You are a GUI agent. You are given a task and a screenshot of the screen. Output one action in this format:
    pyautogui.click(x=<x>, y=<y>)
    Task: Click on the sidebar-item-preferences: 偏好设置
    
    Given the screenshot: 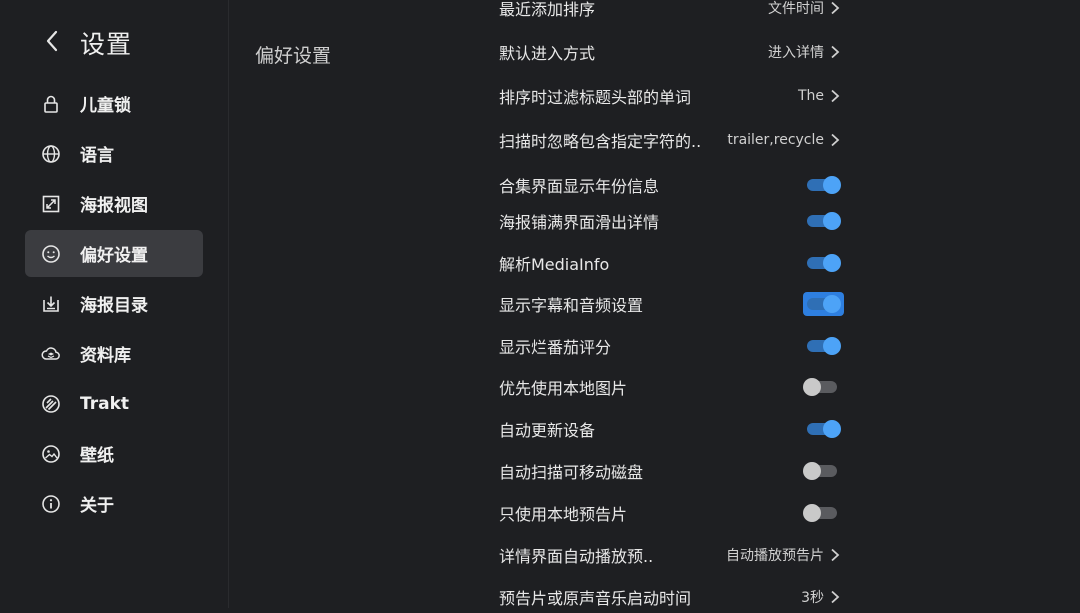 What is the action you would take?
    pyautogui.click(x=114, y=253)
    